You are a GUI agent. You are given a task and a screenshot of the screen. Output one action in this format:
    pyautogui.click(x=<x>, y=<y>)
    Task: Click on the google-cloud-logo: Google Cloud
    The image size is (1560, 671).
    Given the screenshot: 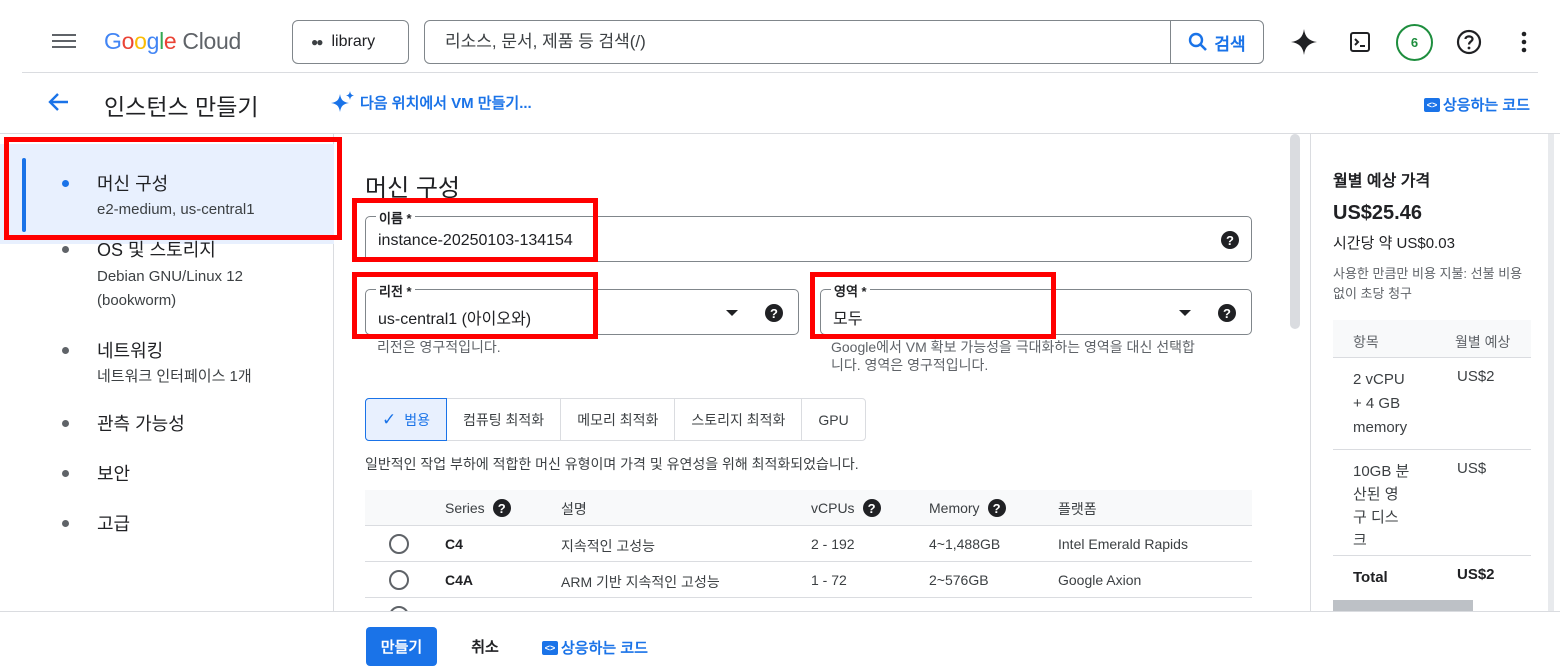 What is the action you would take?
    pyautogui.click(x=172, y=41)
    